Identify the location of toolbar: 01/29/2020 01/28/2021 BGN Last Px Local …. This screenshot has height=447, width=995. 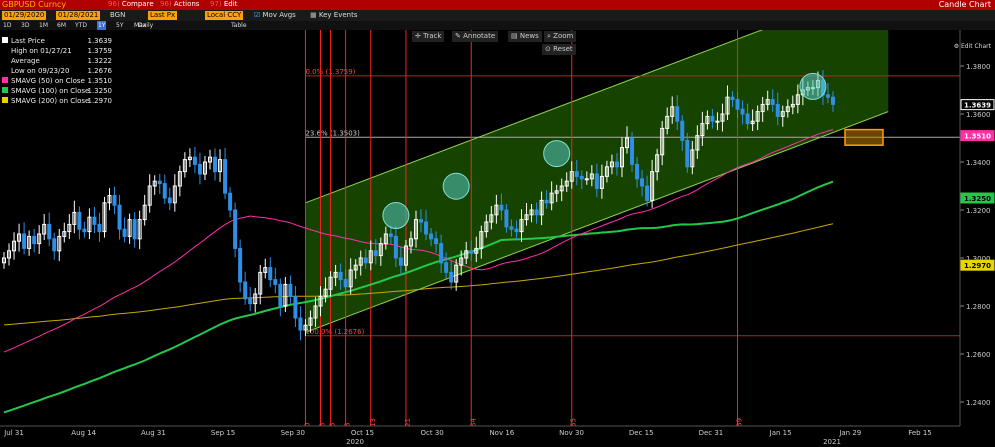
(497, 15).